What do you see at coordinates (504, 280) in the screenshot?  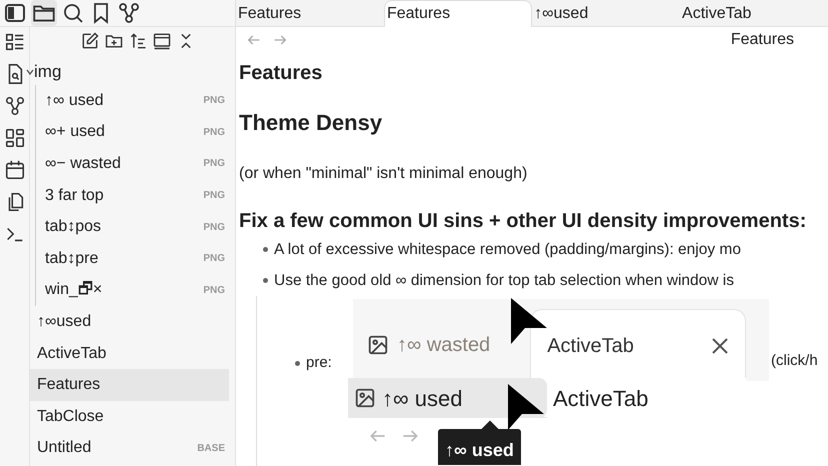 I see `list-item: Use the good old ∞ dimension for top tab selection when window is` at bounding box center [504, 280].